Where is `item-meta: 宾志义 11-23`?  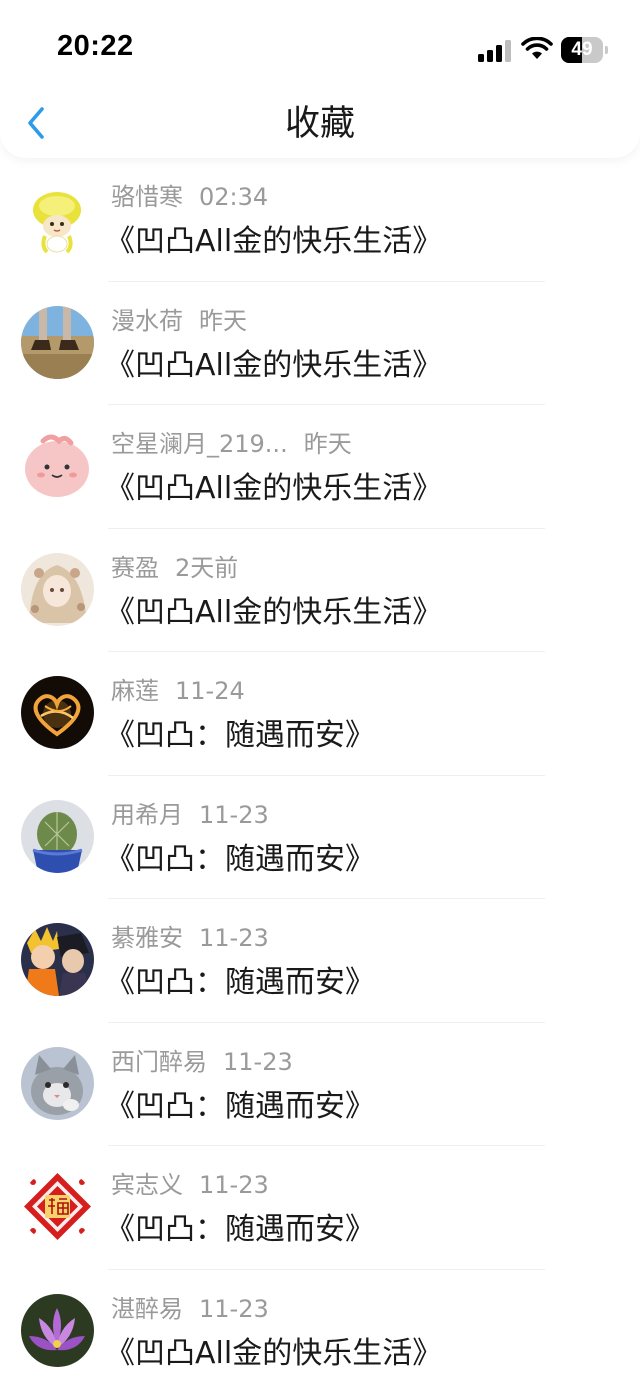
item-meta: 宾志义 11-23 is located at coordinates (190, 1185).